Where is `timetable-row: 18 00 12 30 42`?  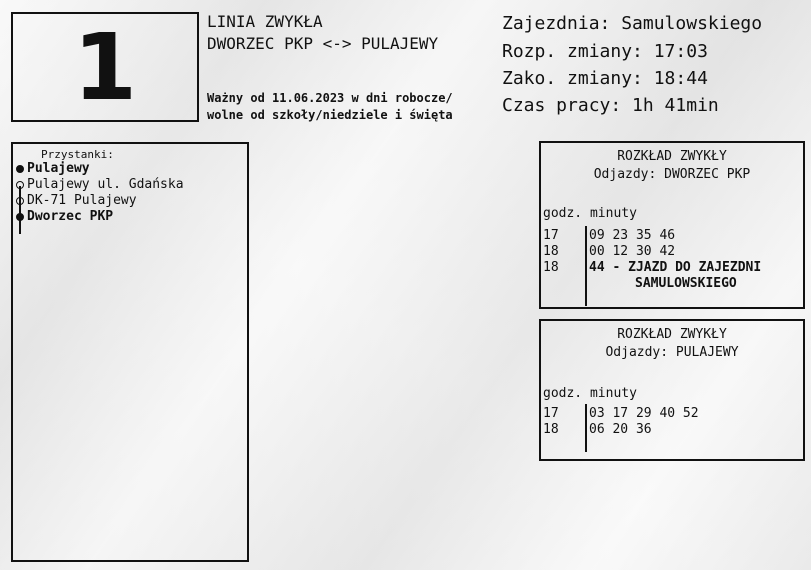 timetable-row: 18 00 12 30 42 is located at coordinates (672, 252).